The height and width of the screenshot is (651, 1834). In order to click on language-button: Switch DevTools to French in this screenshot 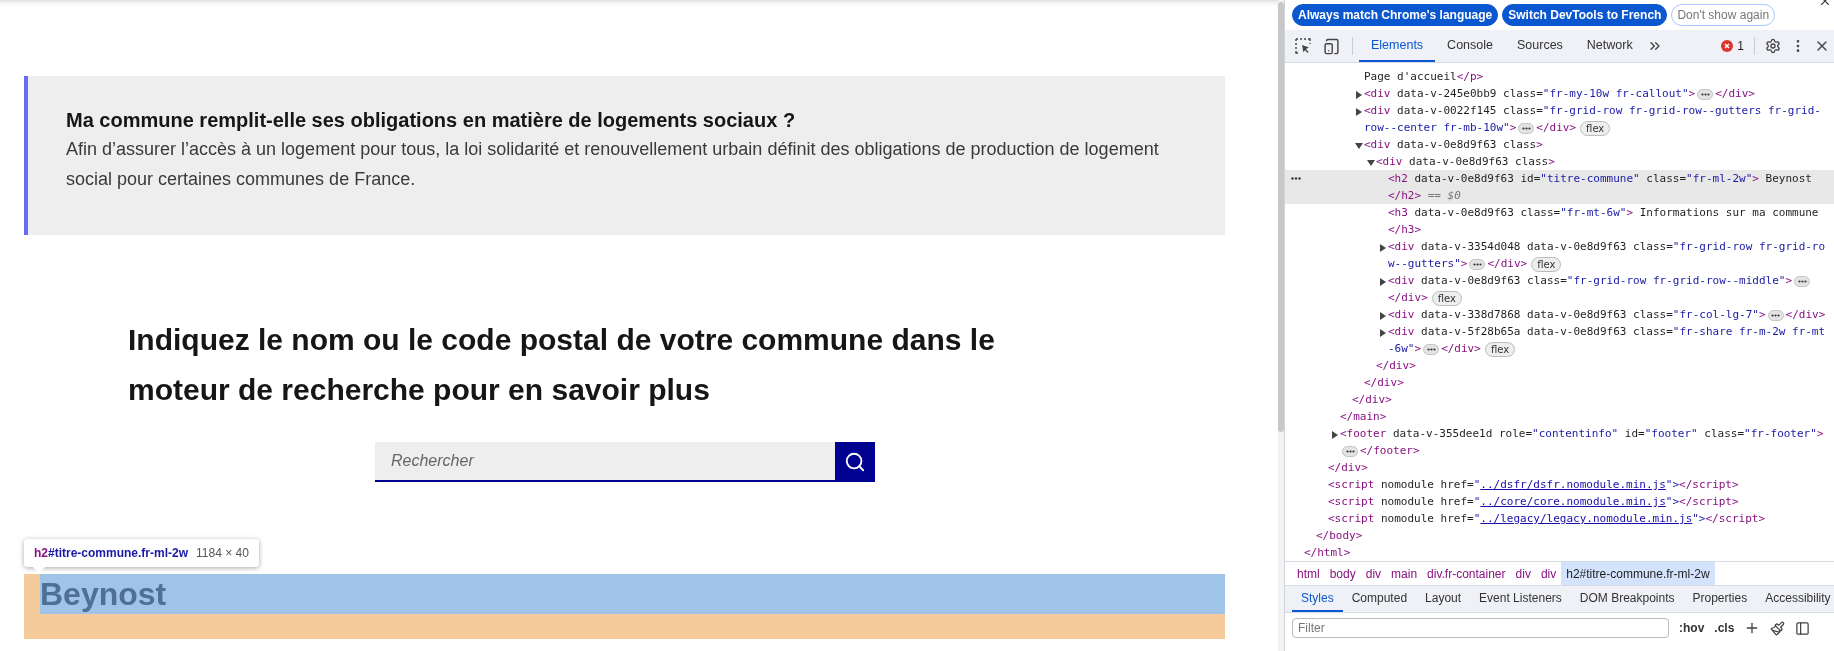, I will do `click(1585, 15)`.